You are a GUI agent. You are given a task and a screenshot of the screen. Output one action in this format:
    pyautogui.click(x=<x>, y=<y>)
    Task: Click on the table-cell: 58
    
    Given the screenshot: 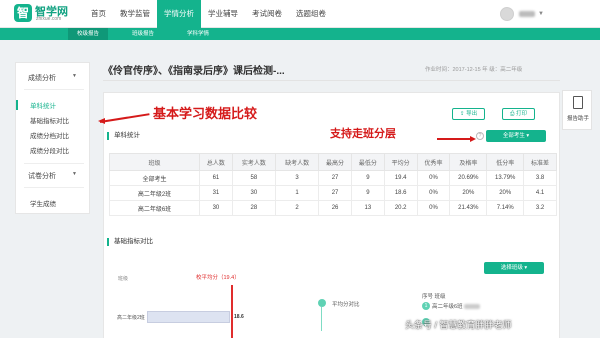 What is the action you would take?
    pyautogui.click(x=253, y=178)
    